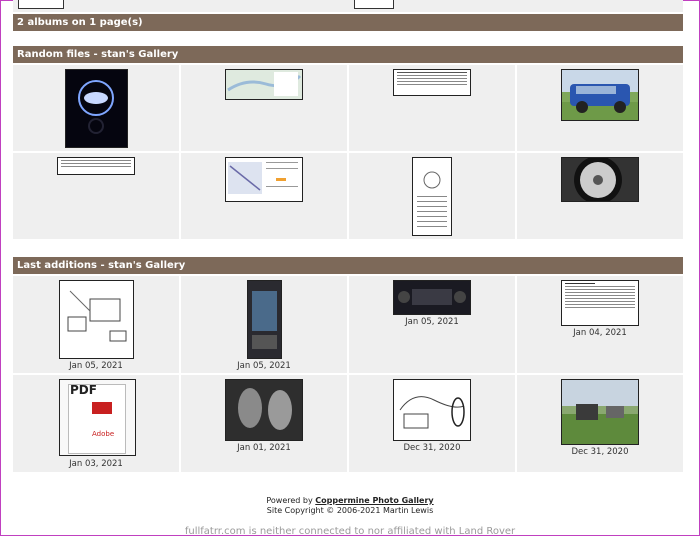 This screenshot has width=700, height=537. Describe the element at coordinates (289, 500) in the screenshot. I see `powered-by-text: Powered by` at that location.